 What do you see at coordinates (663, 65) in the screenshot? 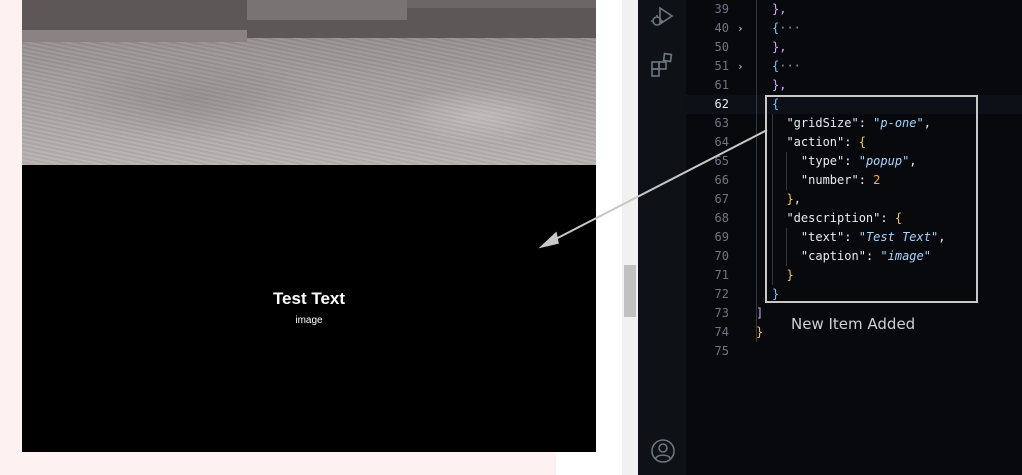
I see `extensions-icon` at bounding box center [663, 65].